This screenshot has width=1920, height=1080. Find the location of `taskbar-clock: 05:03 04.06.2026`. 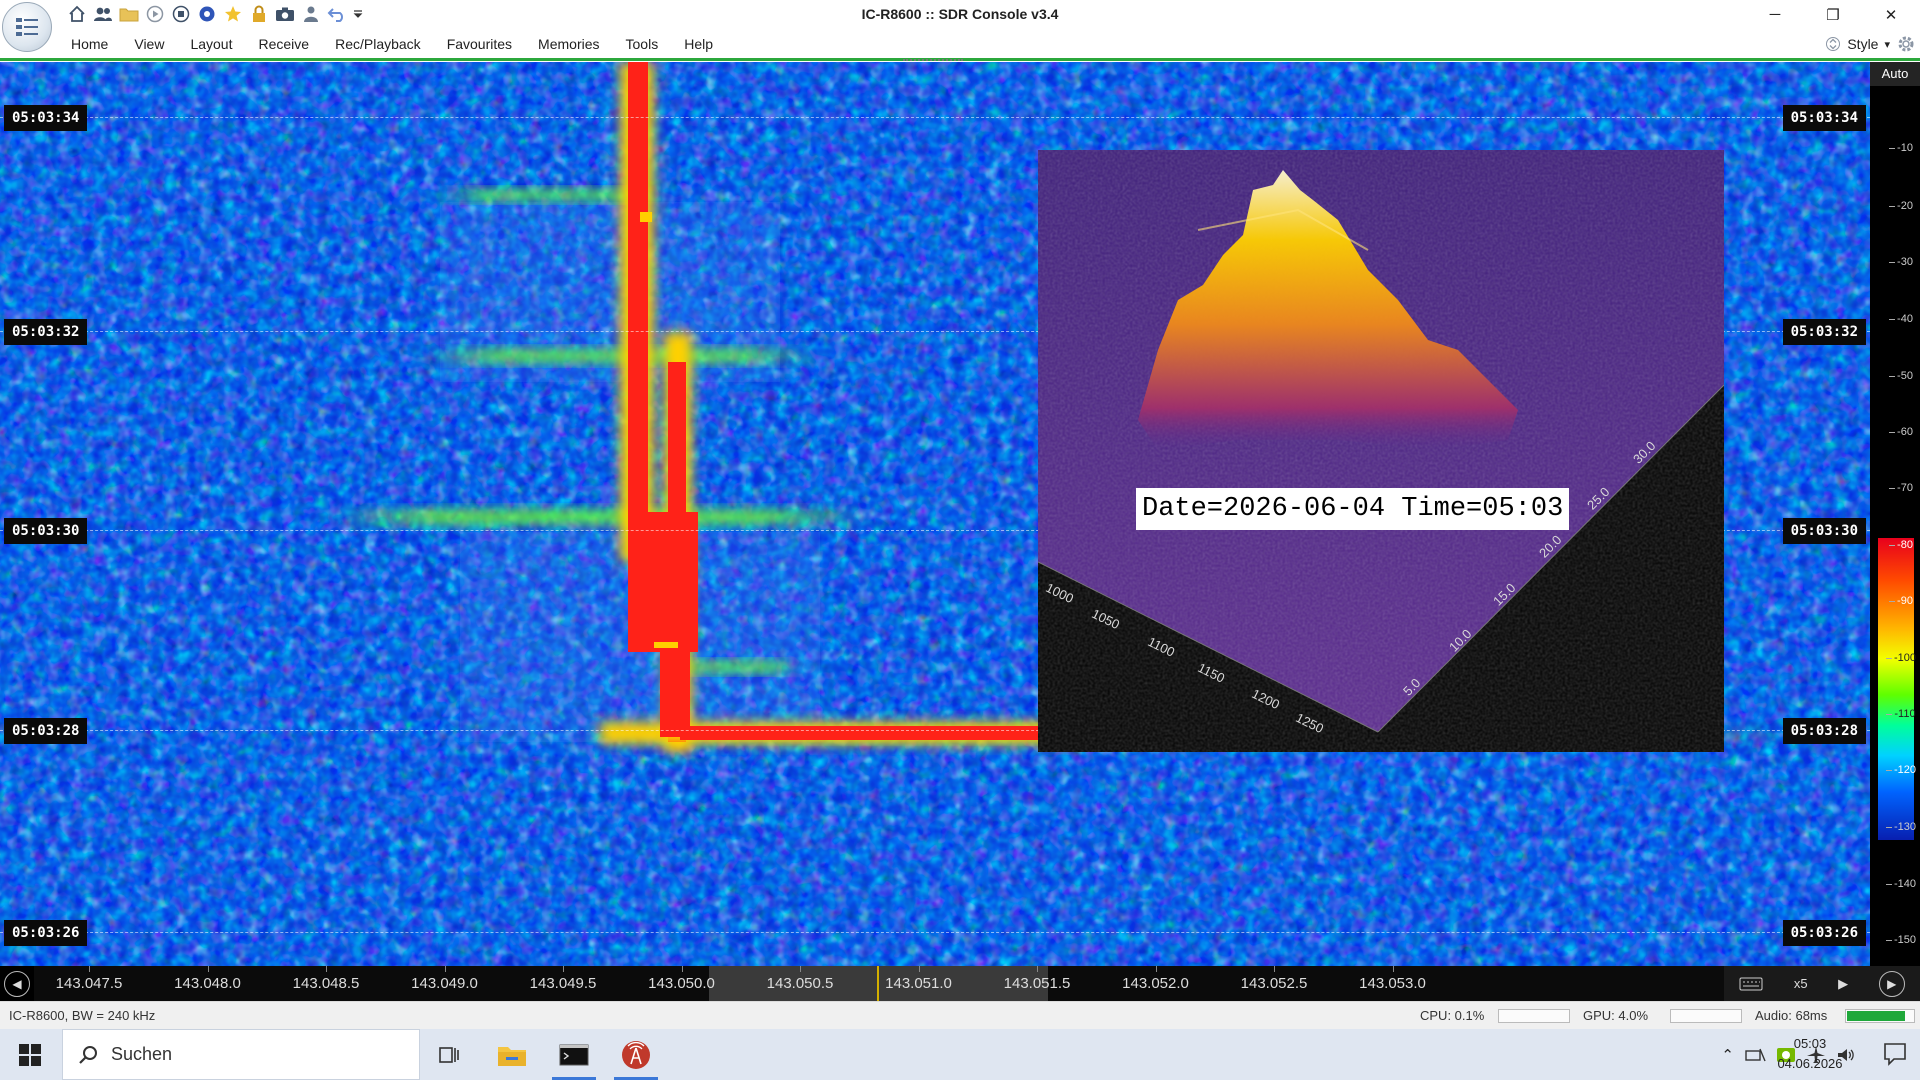

taskbar-clock: 05:03 04.06.2026 is located at coordinates (1810, 1054).